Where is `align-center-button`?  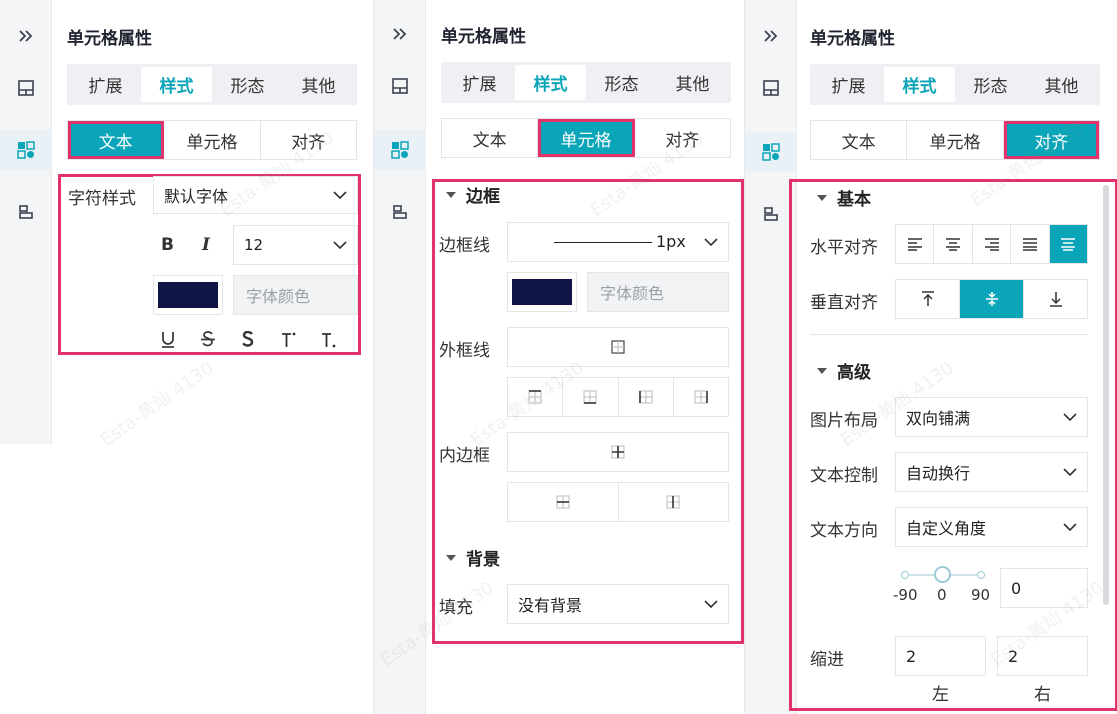
align-center-button is located at coordinates (953, 244).